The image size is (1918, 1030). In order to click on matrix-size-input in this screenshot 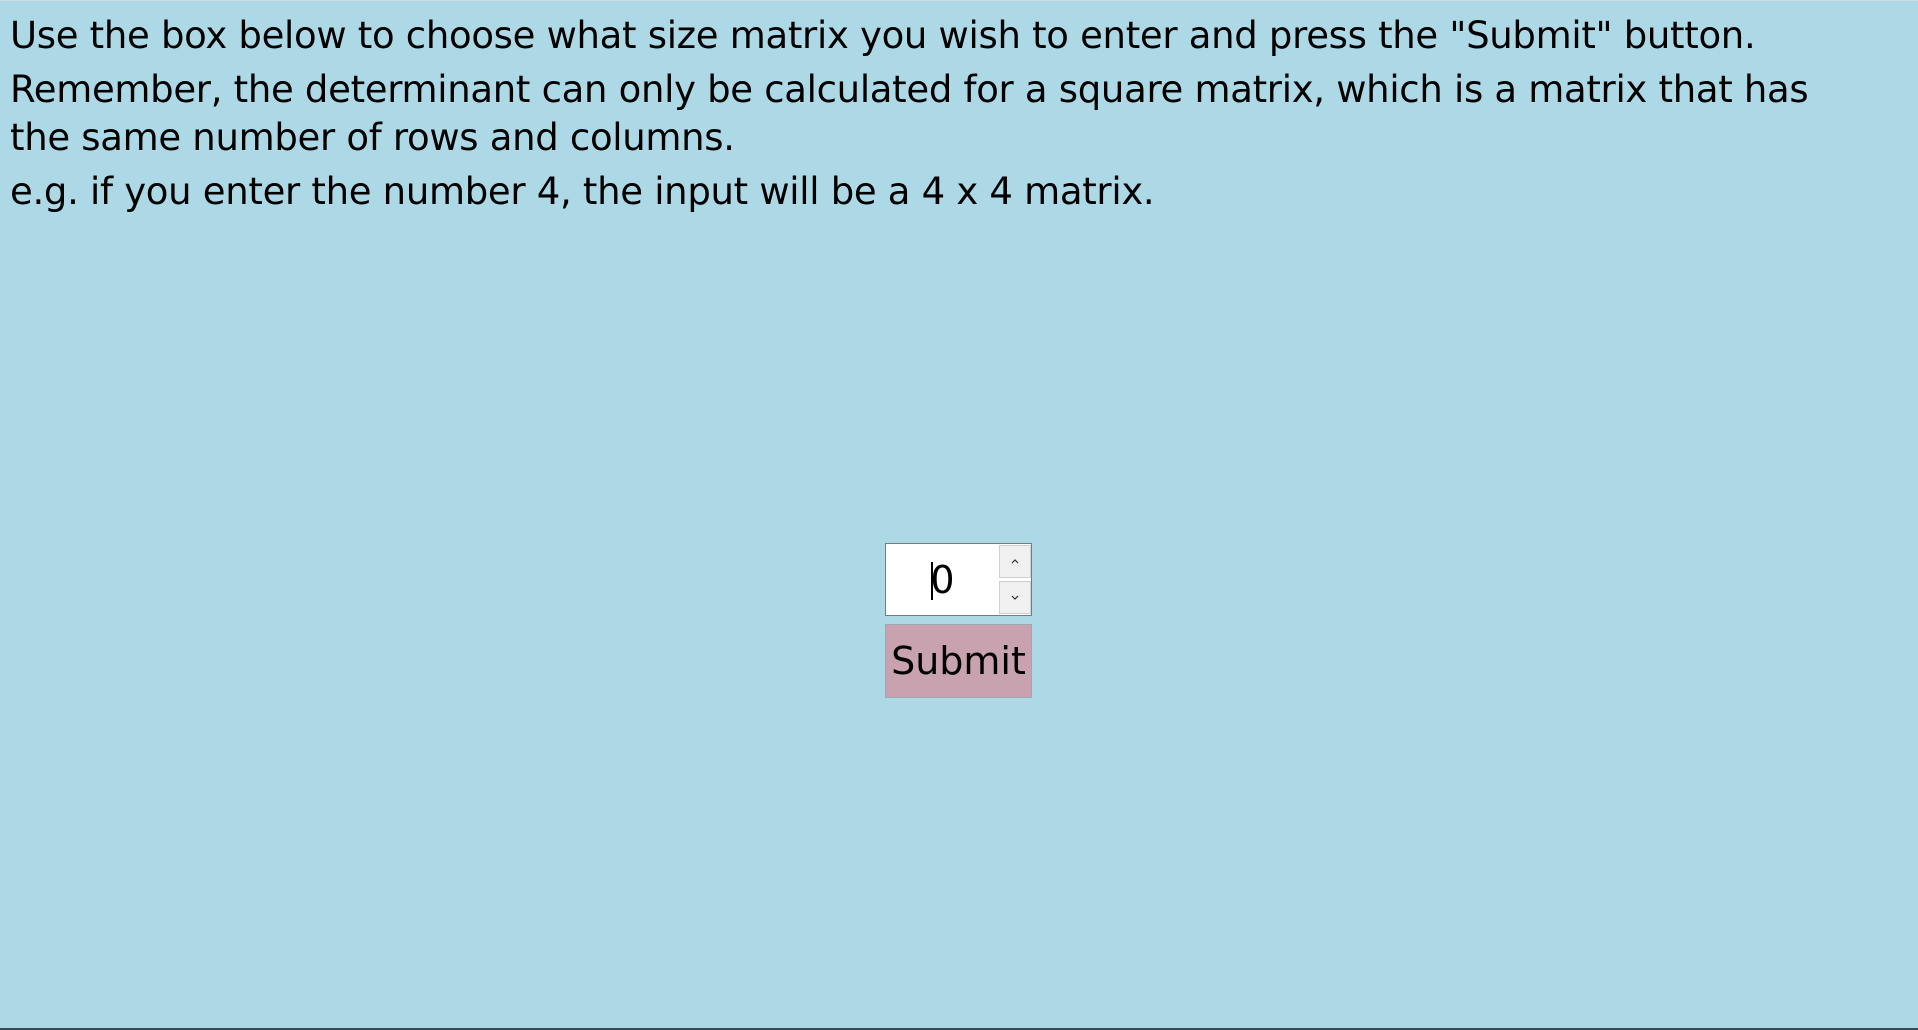, I will do `click(942, 579)`.